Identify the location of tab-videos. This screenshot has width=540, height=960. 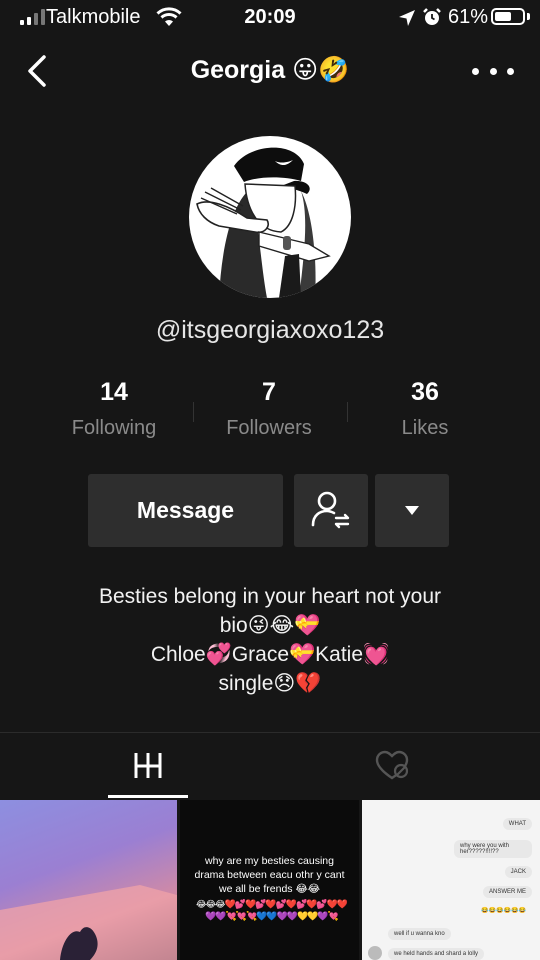
(148, 769).